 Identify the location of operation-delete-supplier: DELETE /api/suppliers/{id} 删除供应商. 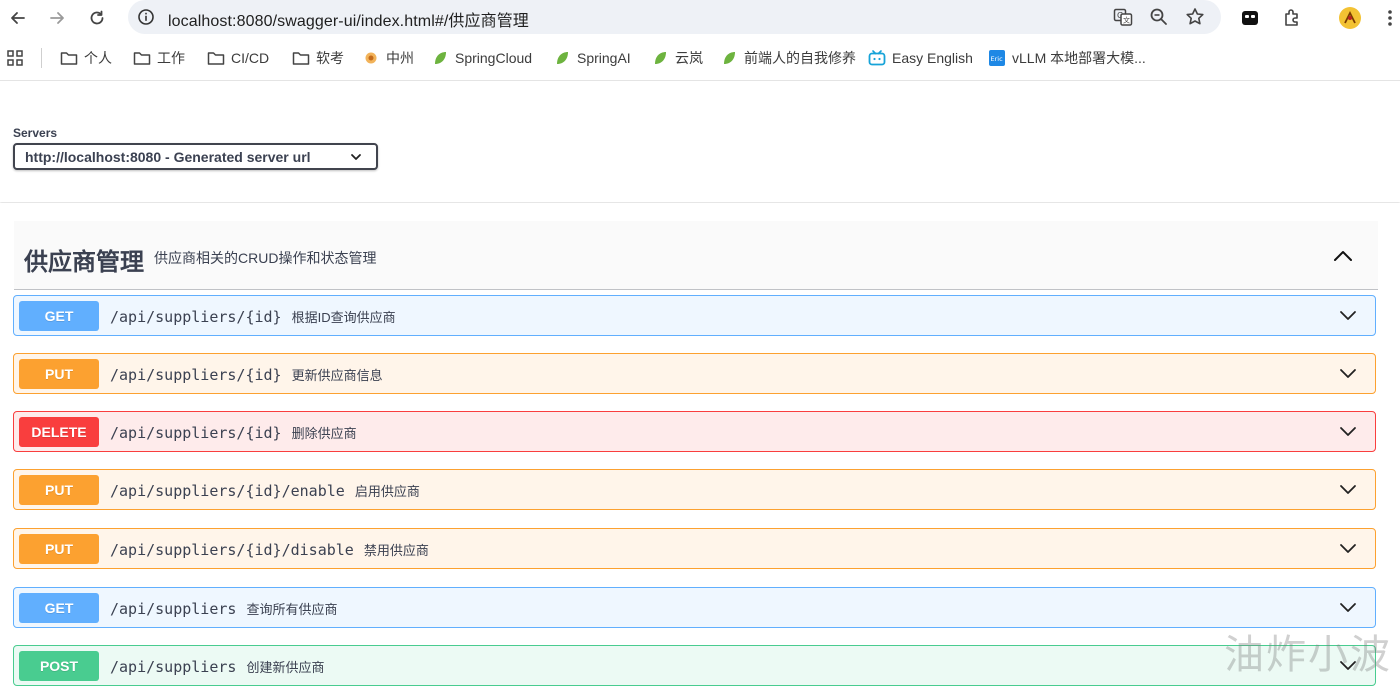
(694, 431).